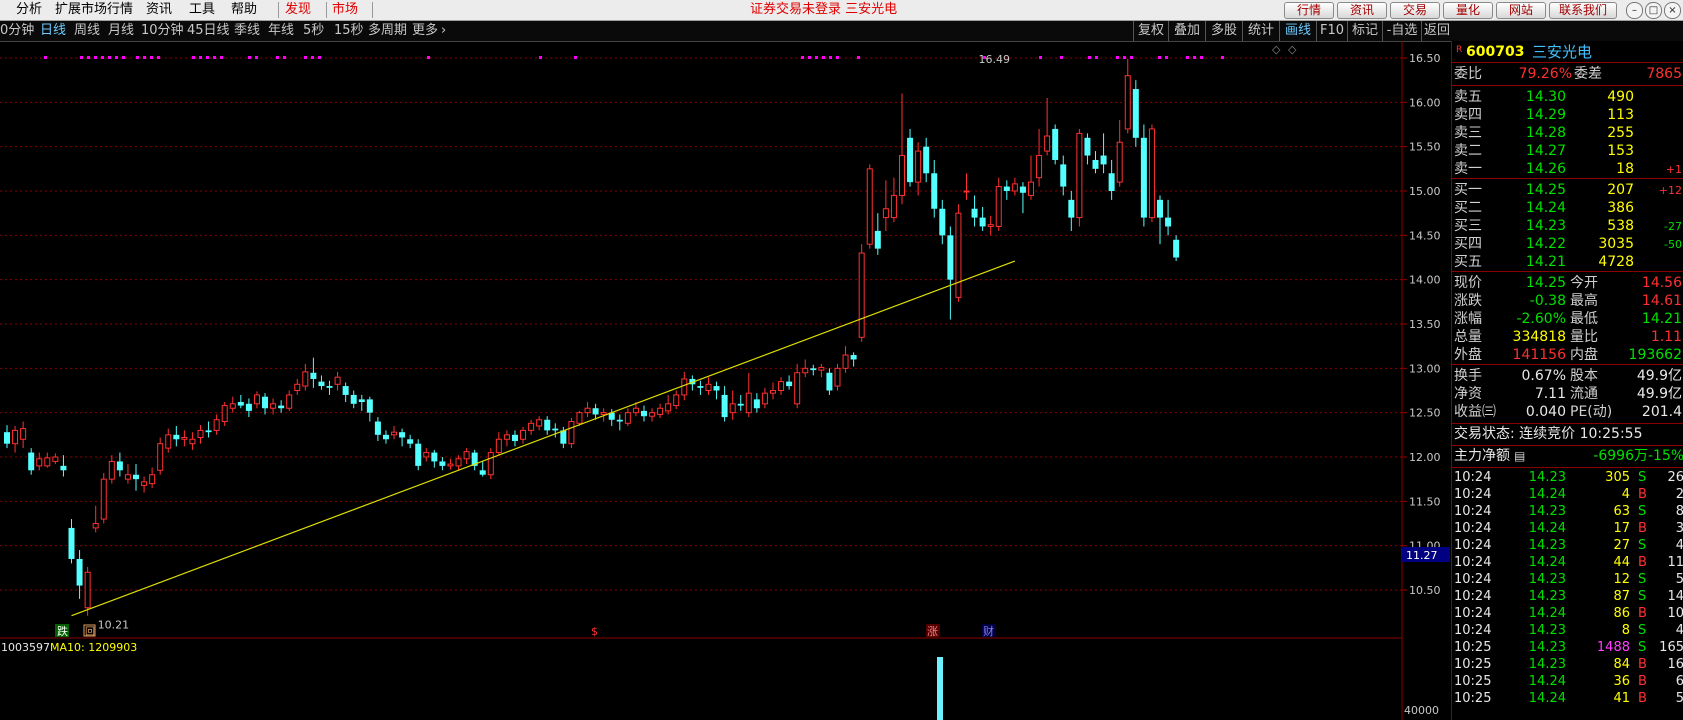  Describe the element at coordinates (1495, 52) in the screenshot. I see `stock-code: 600703` at that location.